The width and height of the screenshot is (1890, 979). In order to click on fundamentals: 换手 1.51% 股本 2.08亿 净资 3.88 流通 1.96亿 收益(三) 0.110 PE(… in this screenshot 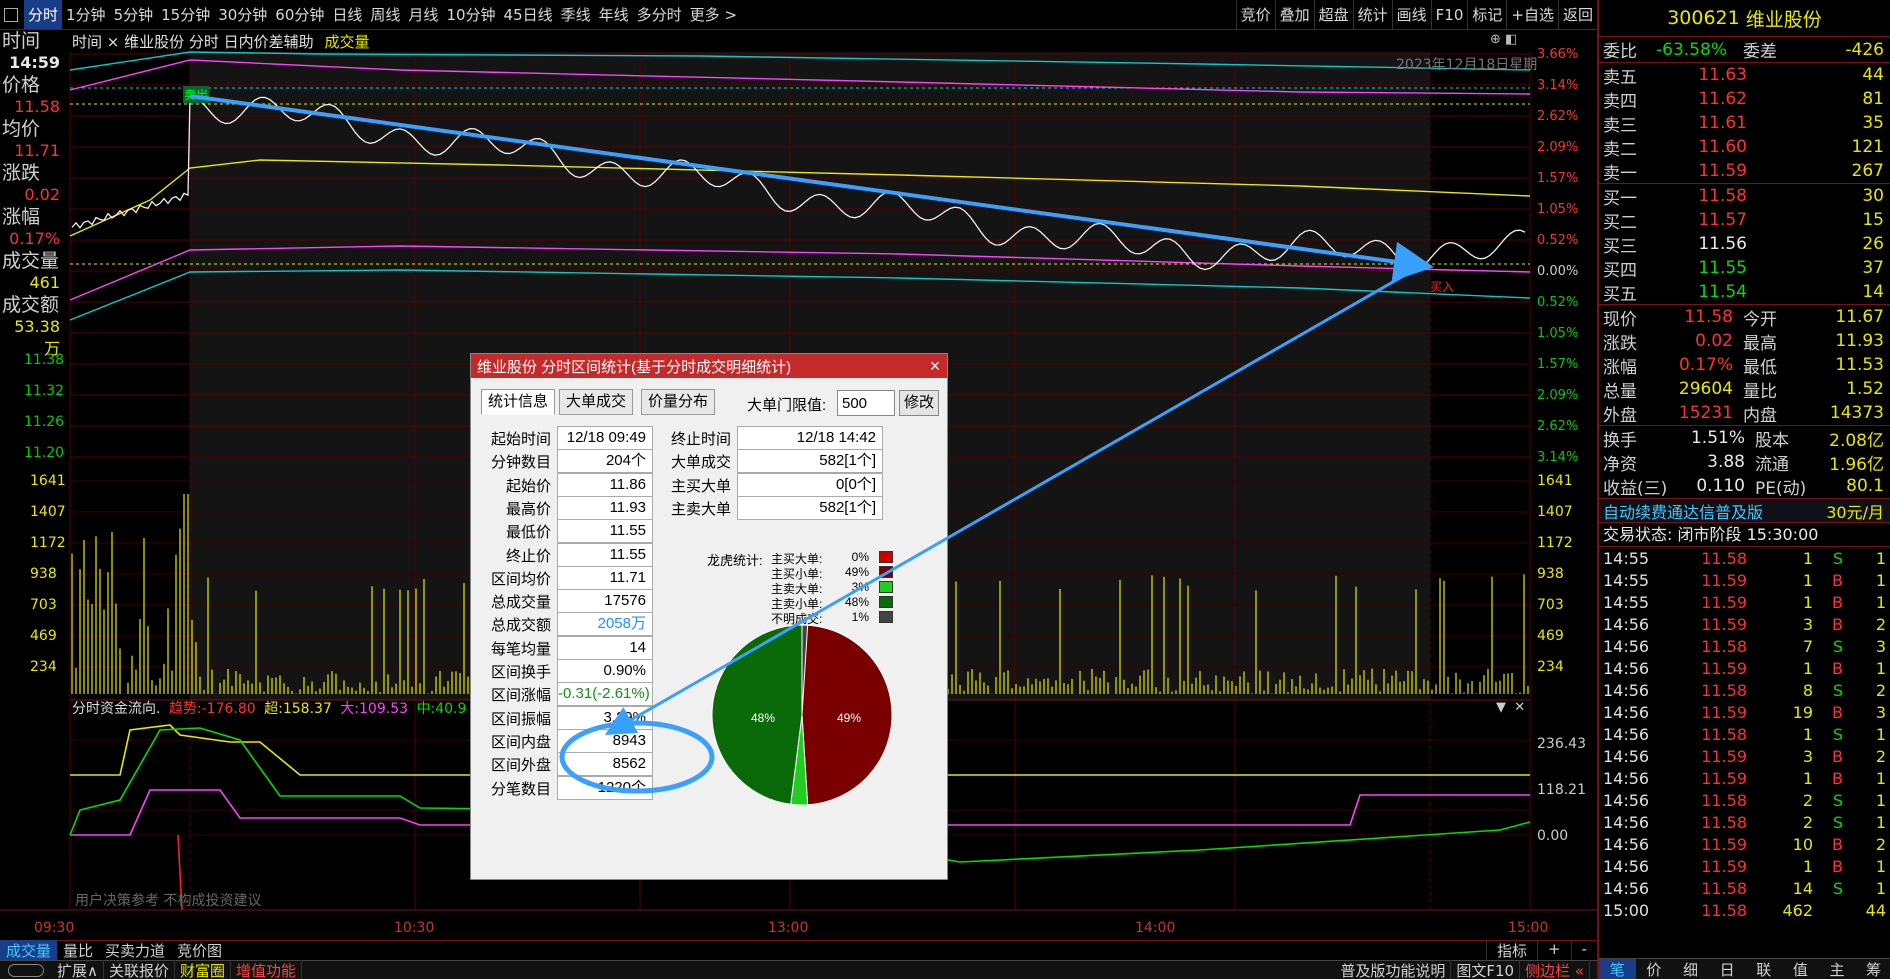, I will do `click(1744, 462)`.